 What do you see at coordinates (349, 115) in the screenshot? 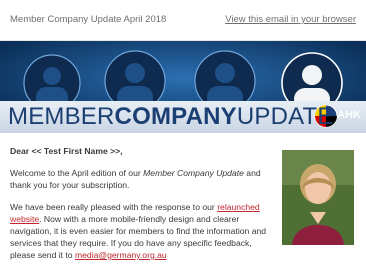
I see `ahk-logo-text: AHK` at bounding box center [349, 115].